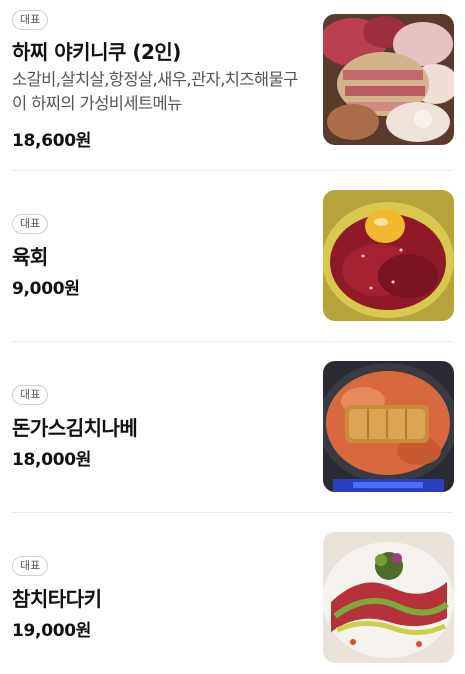  I want to click on beef-tartare-photo, so click(388, 255).